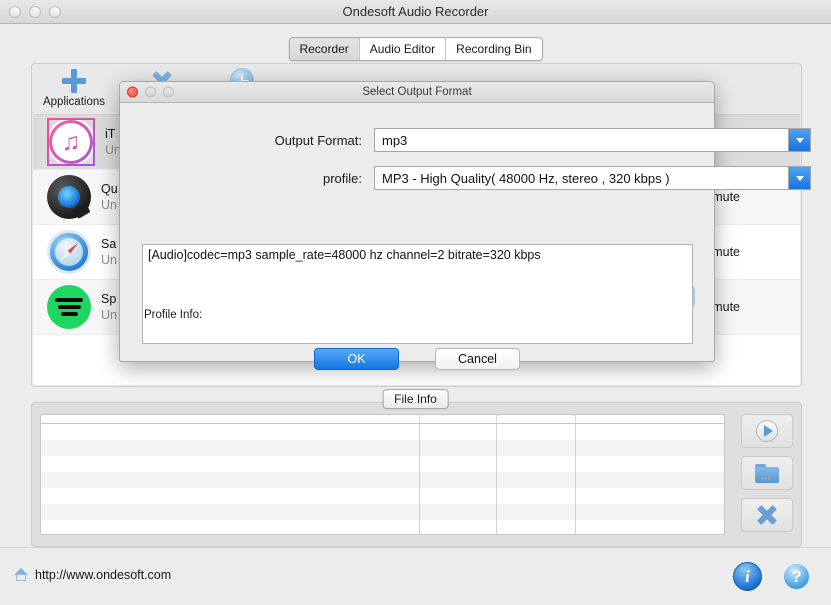  What do you see at coordinates (173, 315) in the screenshot?
I see `profile-info-label: Profile Info:` at bounding box center [173, 315].